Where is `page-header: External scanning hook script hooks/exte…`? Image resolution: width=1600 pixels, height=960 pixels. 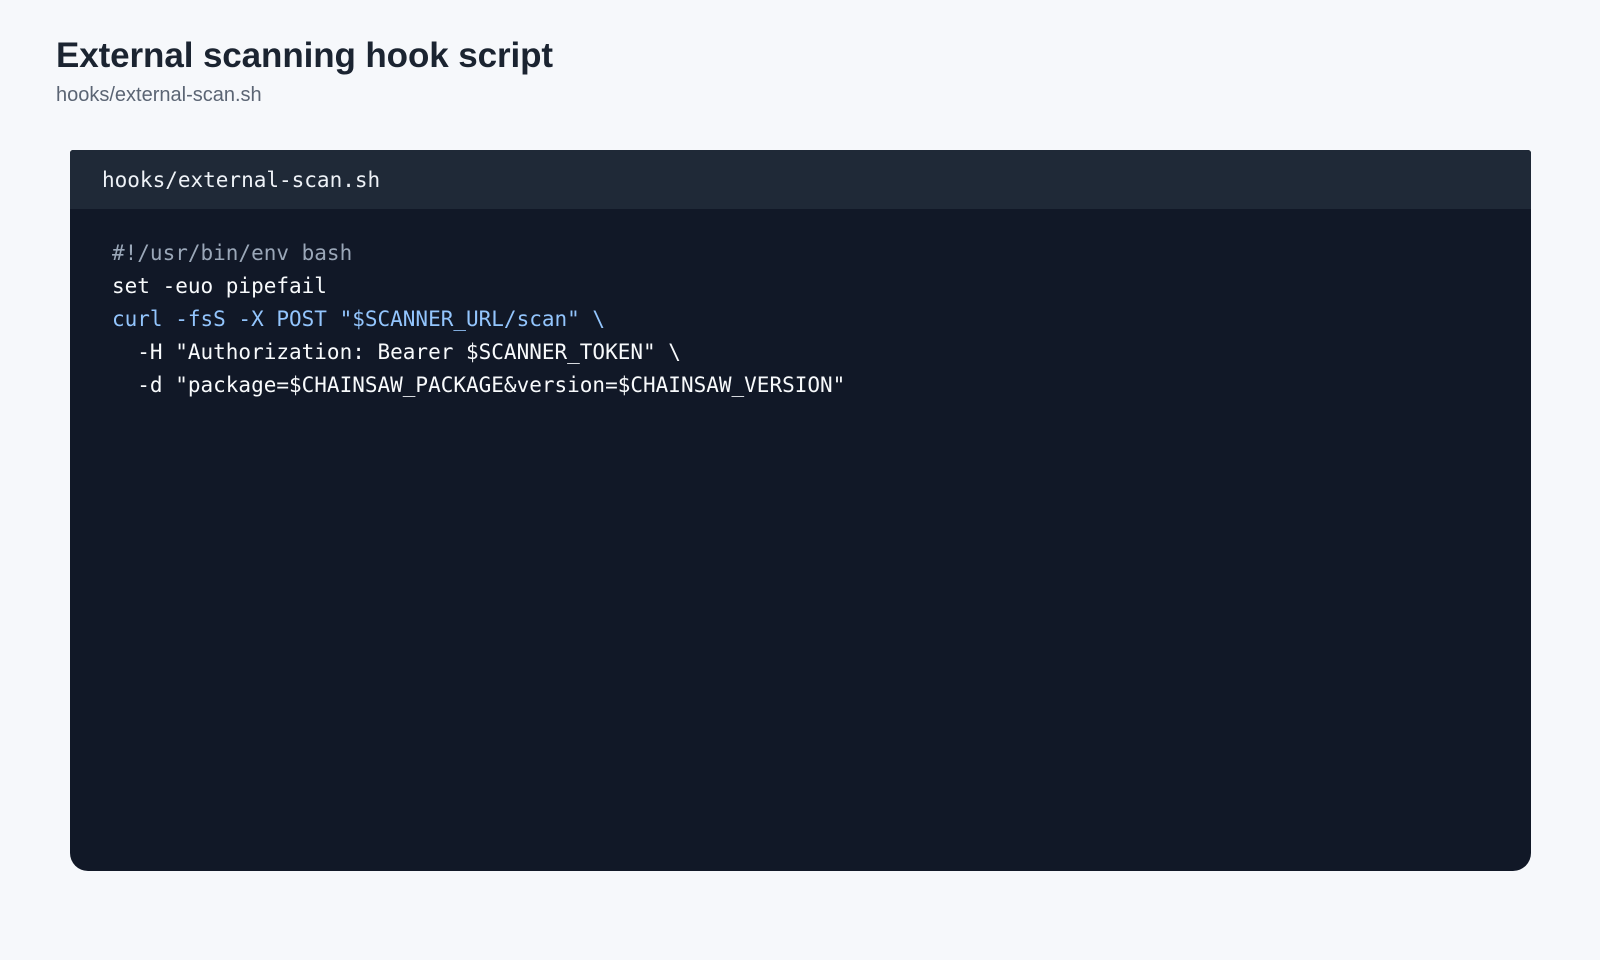
page-header: External scanning hook script hooks/exte… is located at coordinates (304, 70).